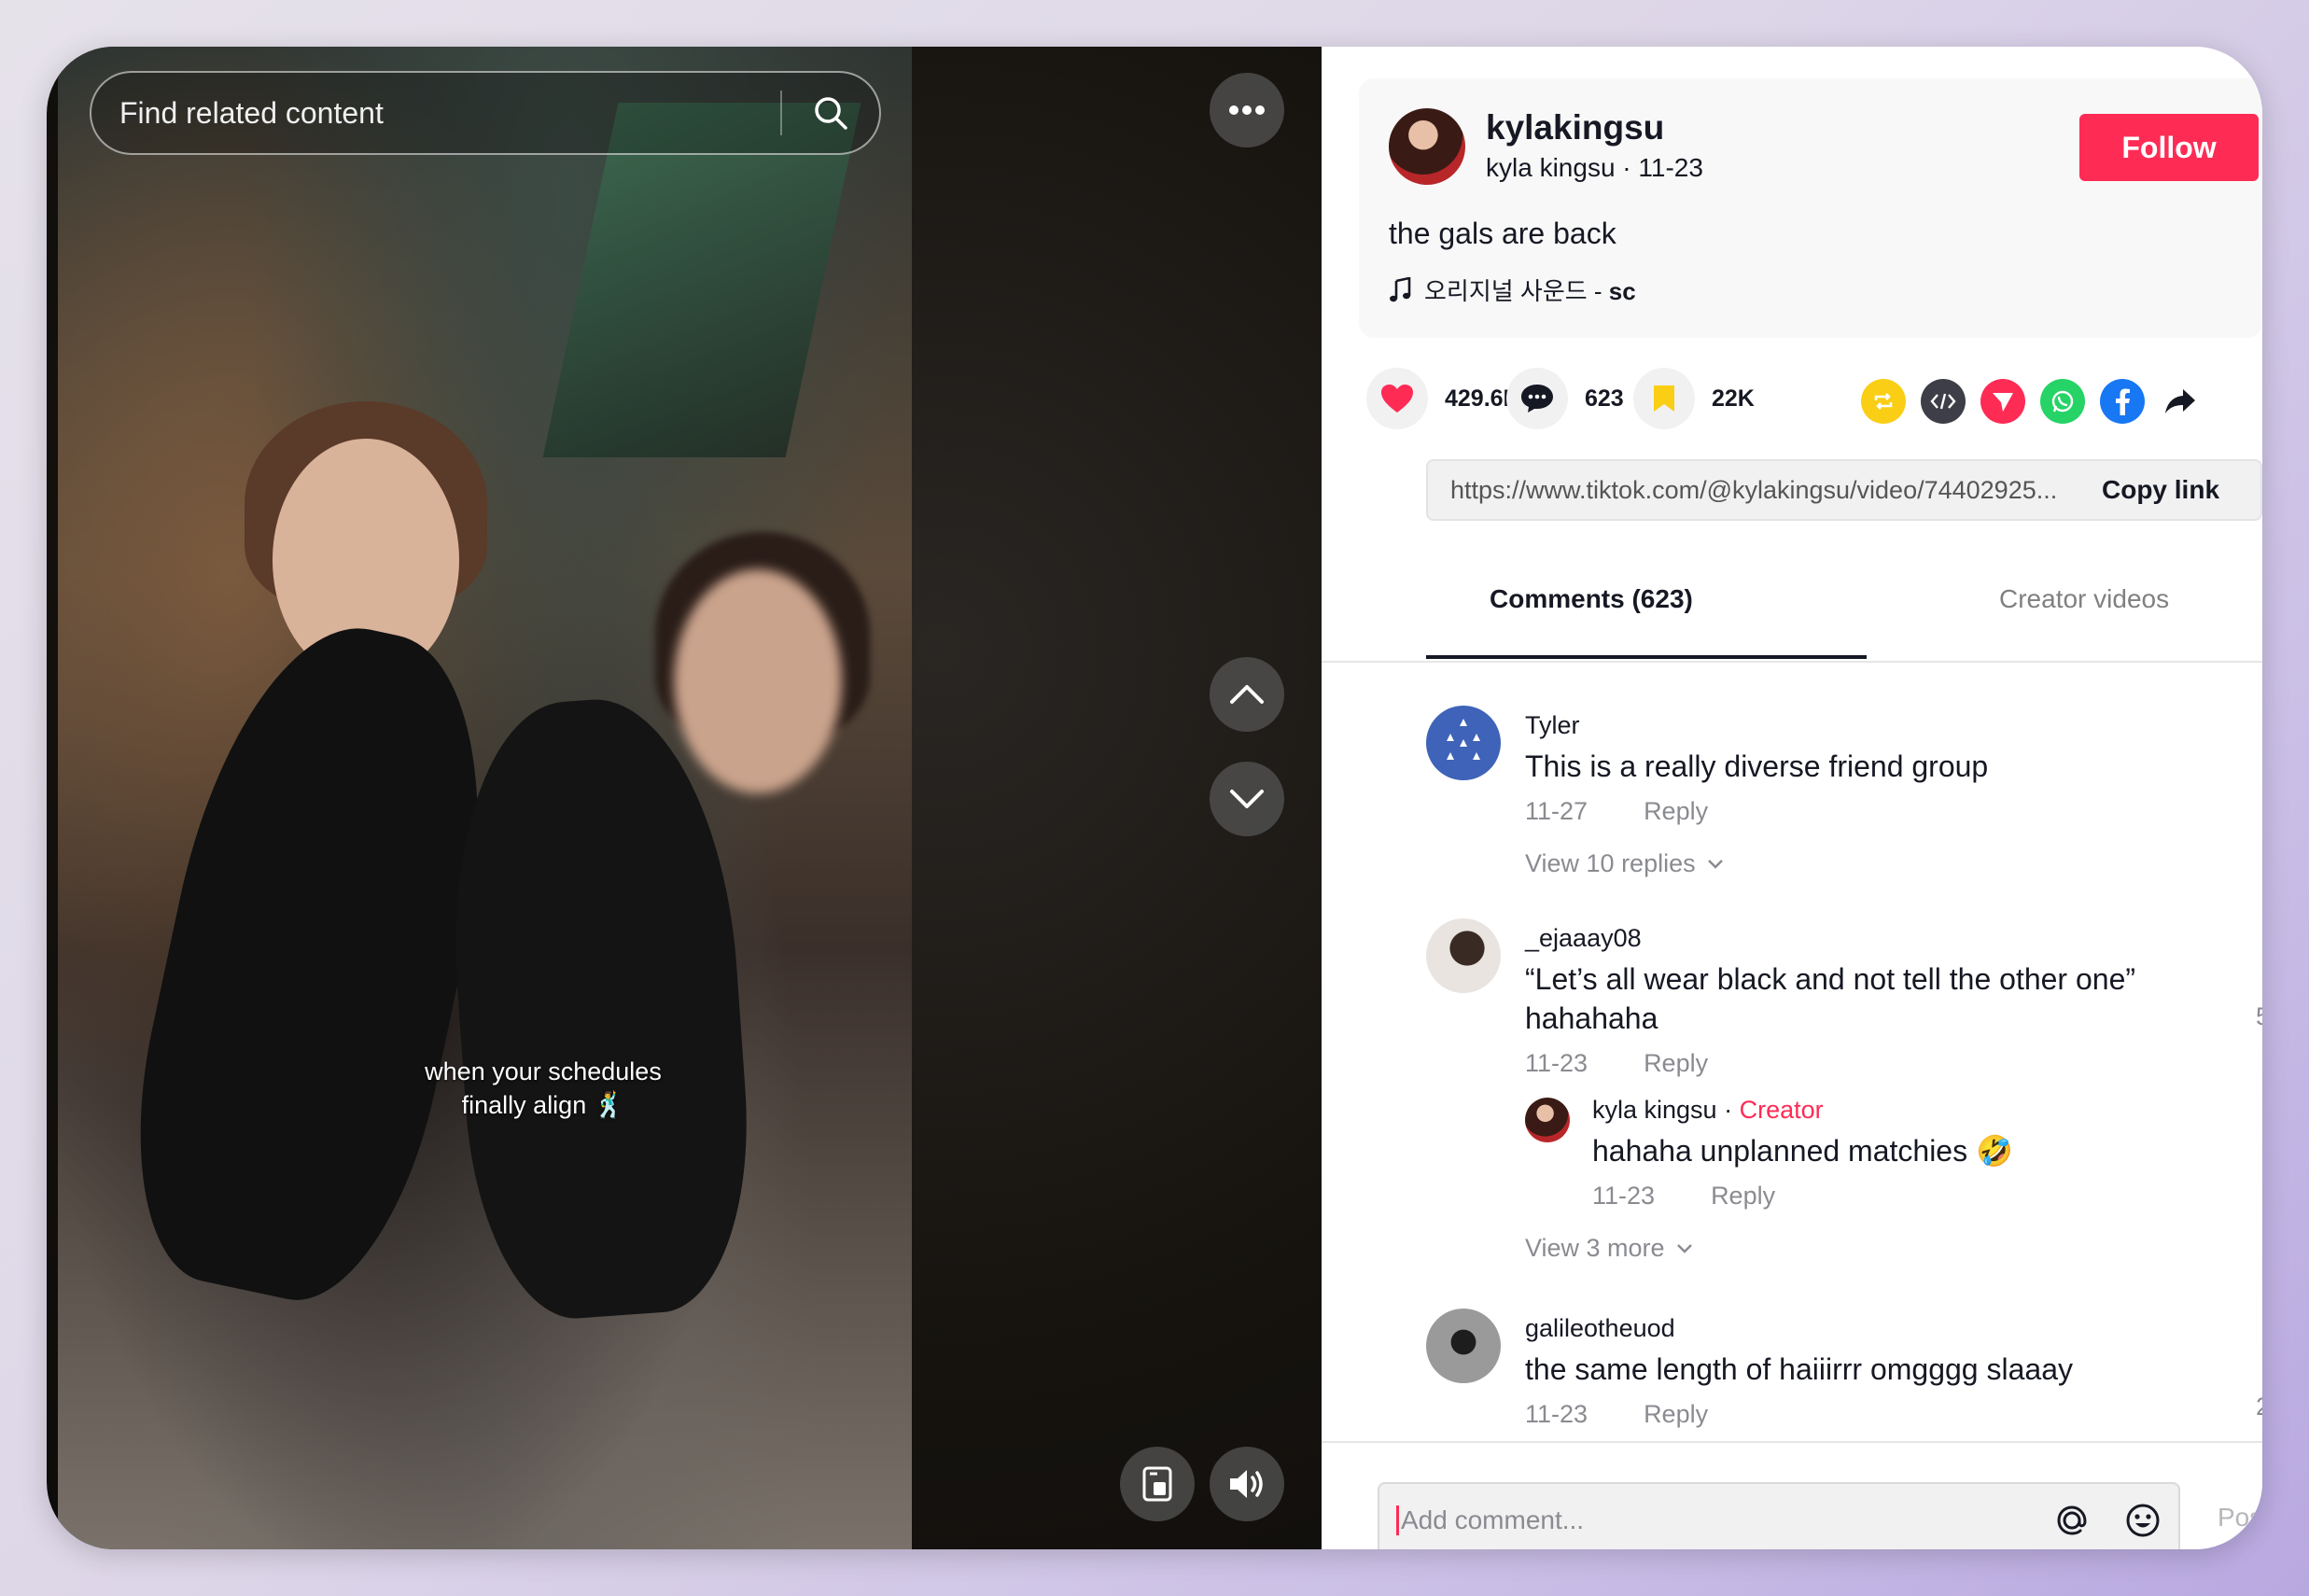 This screenshot has width=2309, height=1596. Describe the element at coordinates (1591, 1018) in the screenshot. I see `comment-text-line: hahahaha` at that location.